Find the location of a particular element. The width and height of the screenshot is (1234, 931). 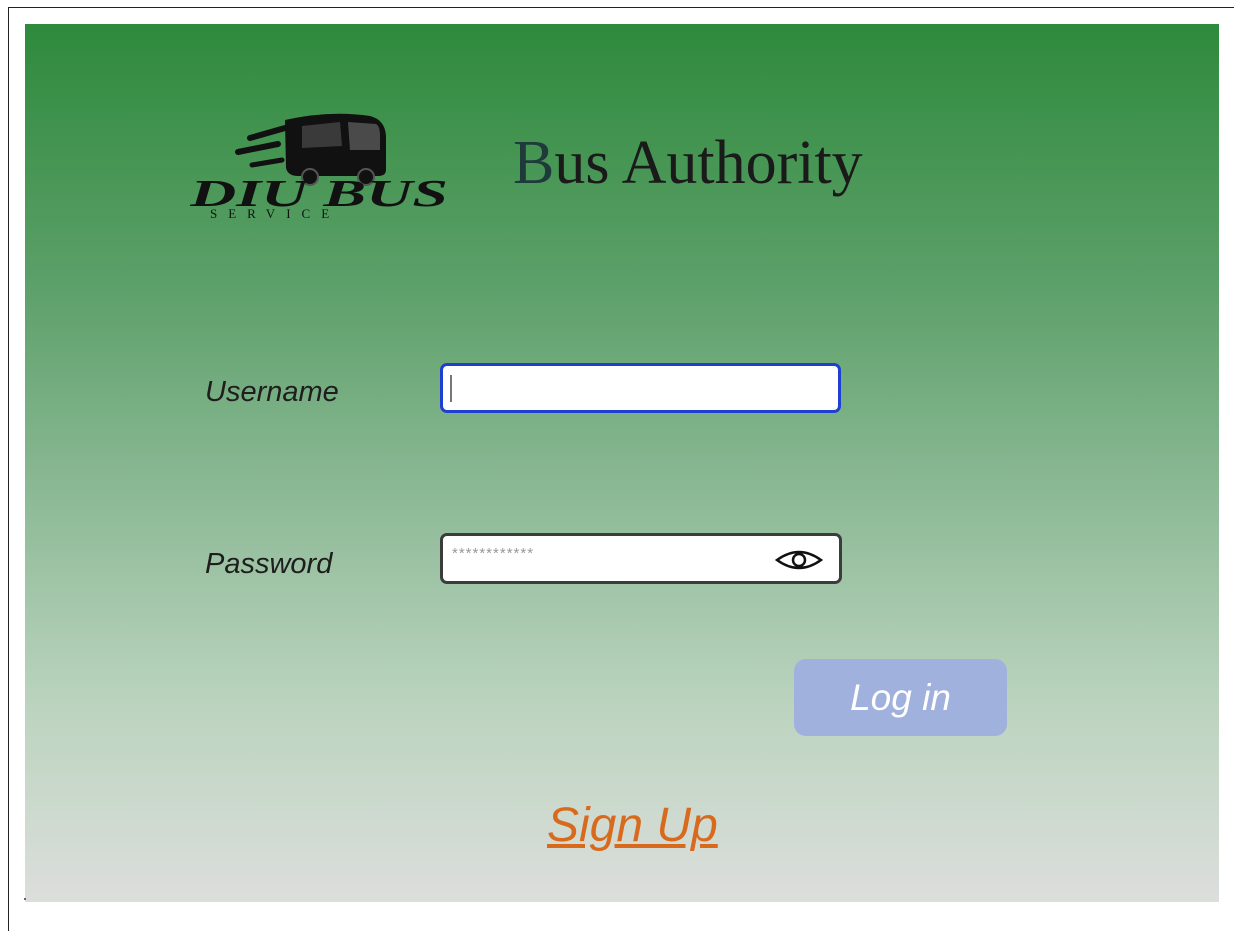

password-label: Password is located at coordinates (269, 564).